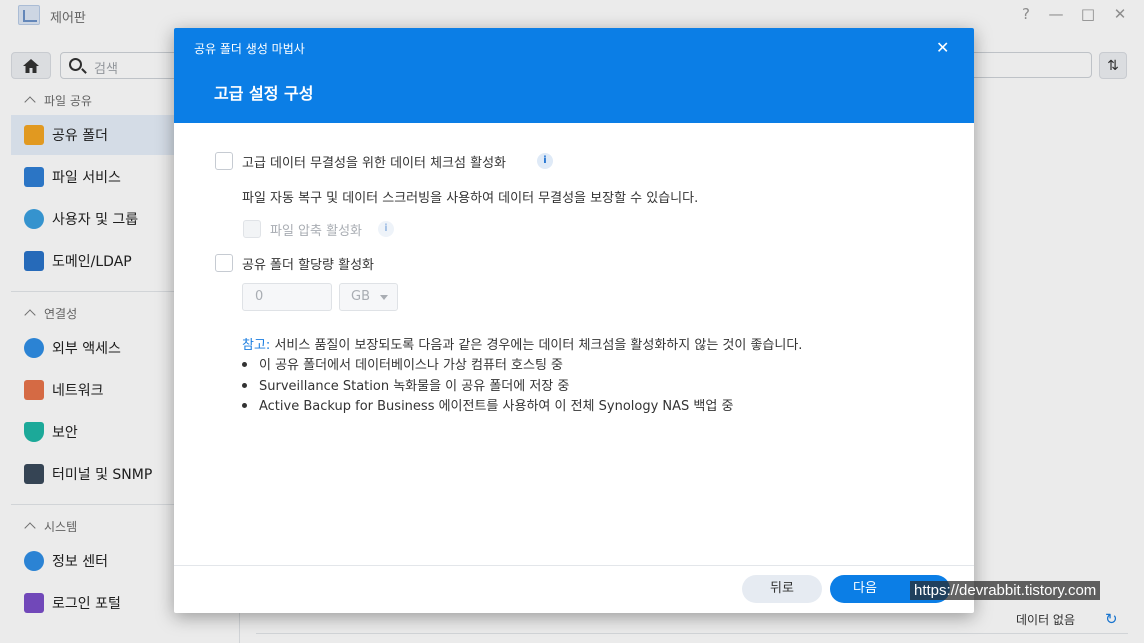 This screenshot has height=643, width=1144. I want to click on note-bullet: Surveillance Station 녹화물을 이 공유 폴더에 저장 중, so click(405, 384).